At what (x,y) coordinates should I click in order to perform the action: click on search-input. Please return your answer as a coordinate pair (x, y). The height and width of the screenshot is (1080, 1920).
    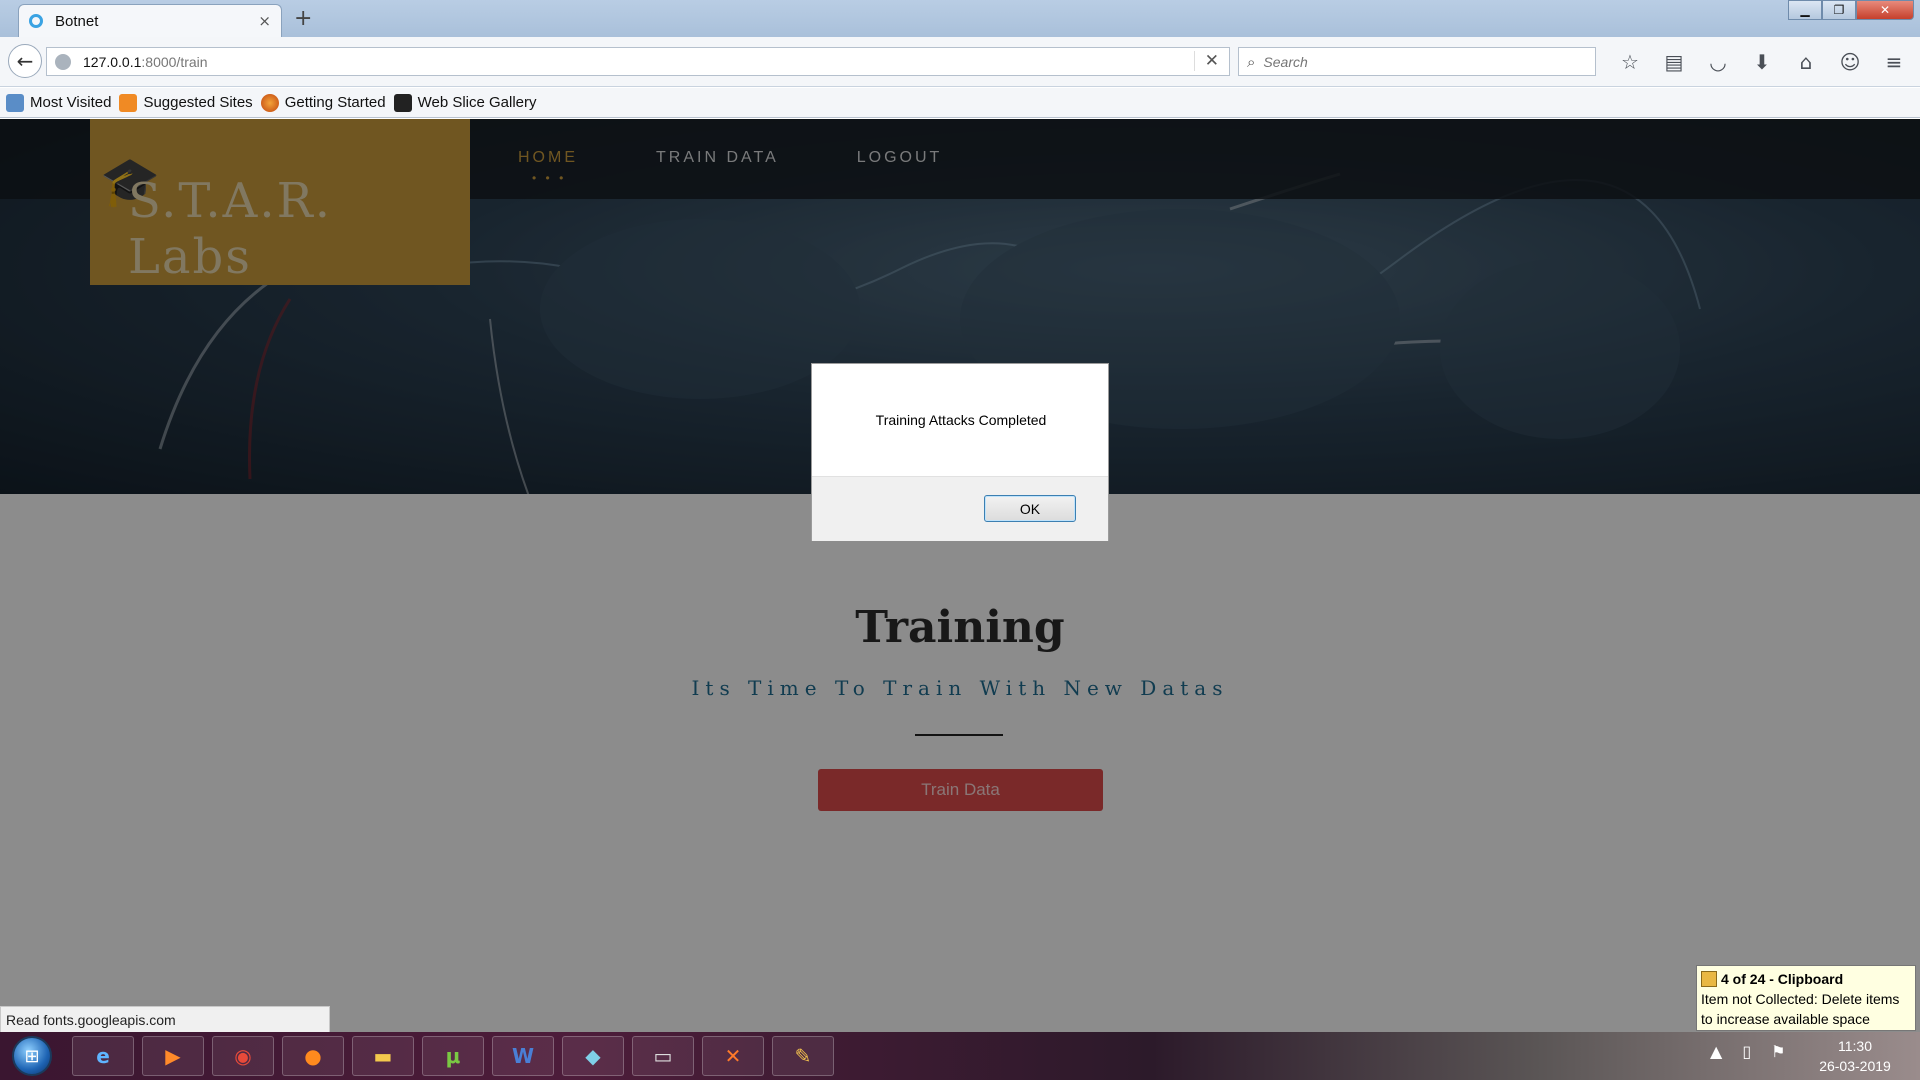
    Looking at the image, I should click on (1413, 61).